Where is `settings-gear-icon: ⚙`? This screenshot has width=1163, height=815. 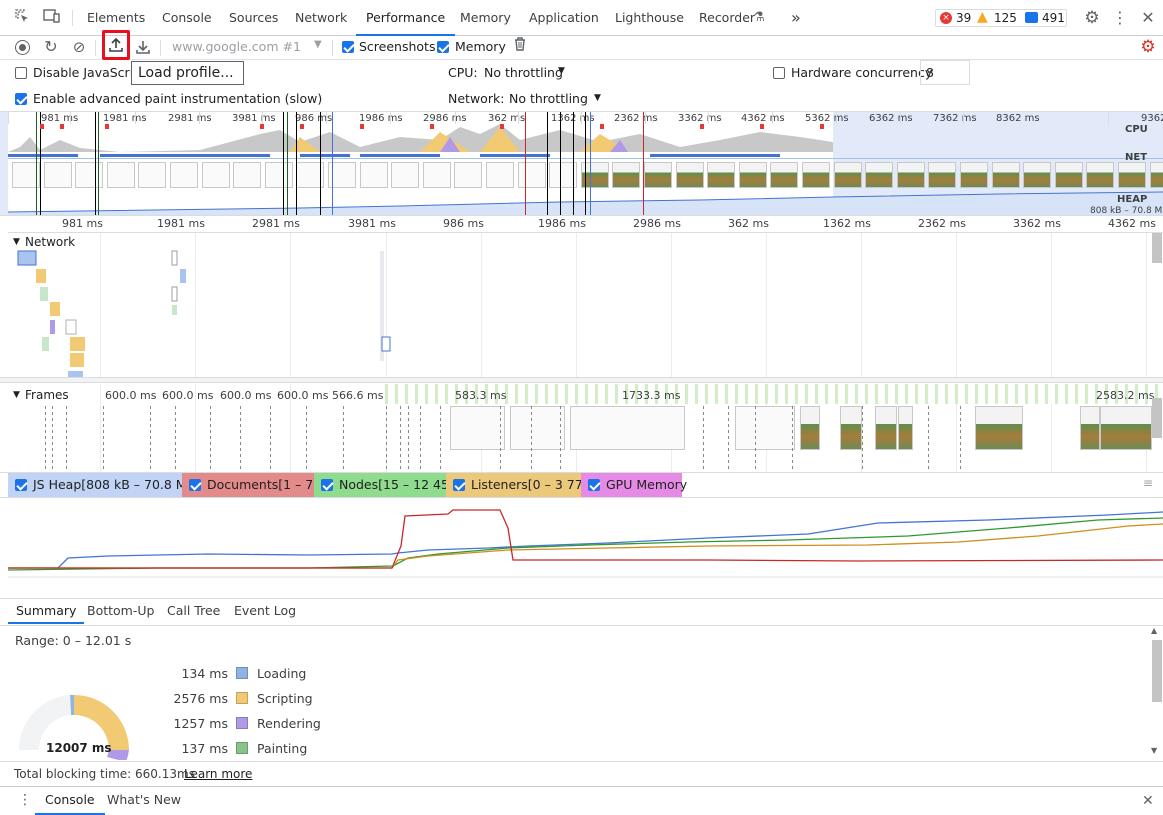 settings-gear-icon: ⚙ is located at coordinates (1092, 18).